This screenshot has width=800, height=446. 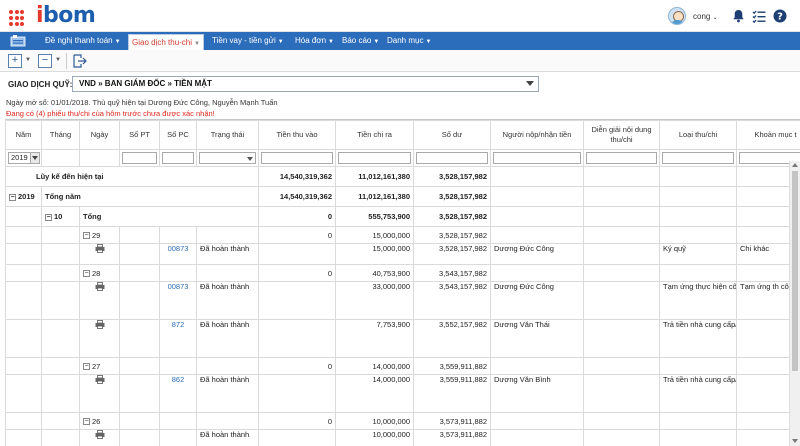 I want to click on month-total-row: −10 Tổng 0 555,753,900 3,528,157,982, so click(x=402, y=216).